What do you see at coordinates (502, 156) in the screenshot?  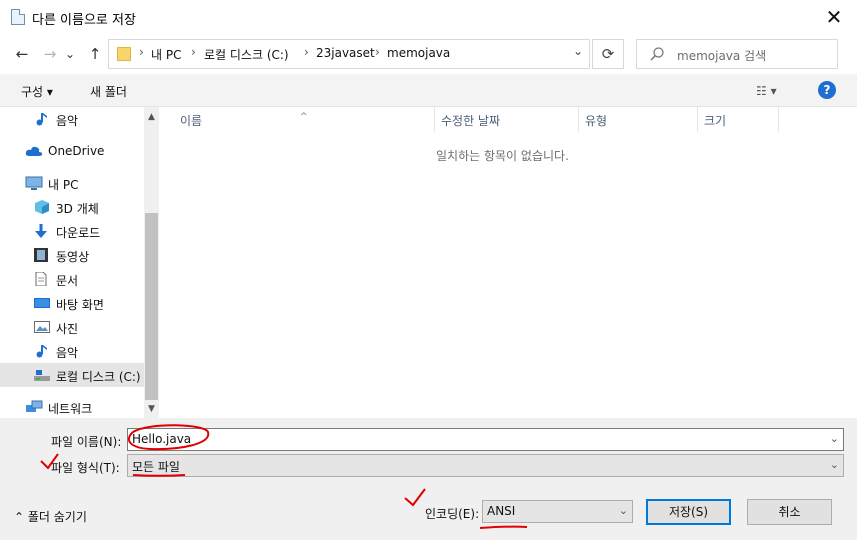 I see `empty-folder-message: 일치하는 항목이 없습니다.` at bounding box center [502, 156].